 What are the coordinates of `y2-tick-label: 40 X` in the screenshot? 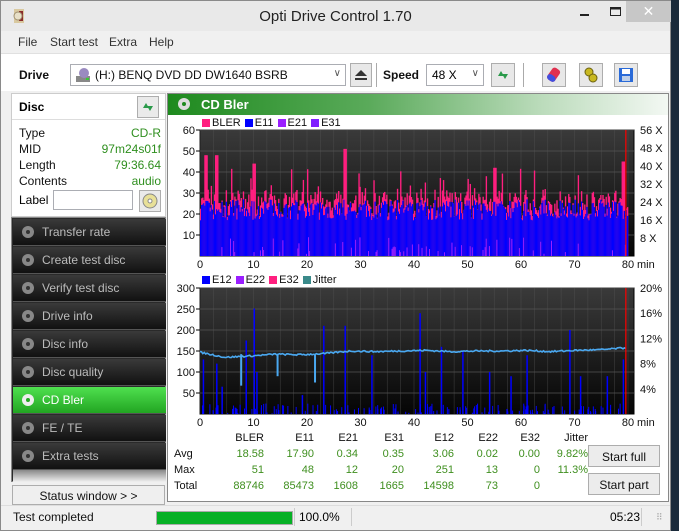 It's located at (651, 167).